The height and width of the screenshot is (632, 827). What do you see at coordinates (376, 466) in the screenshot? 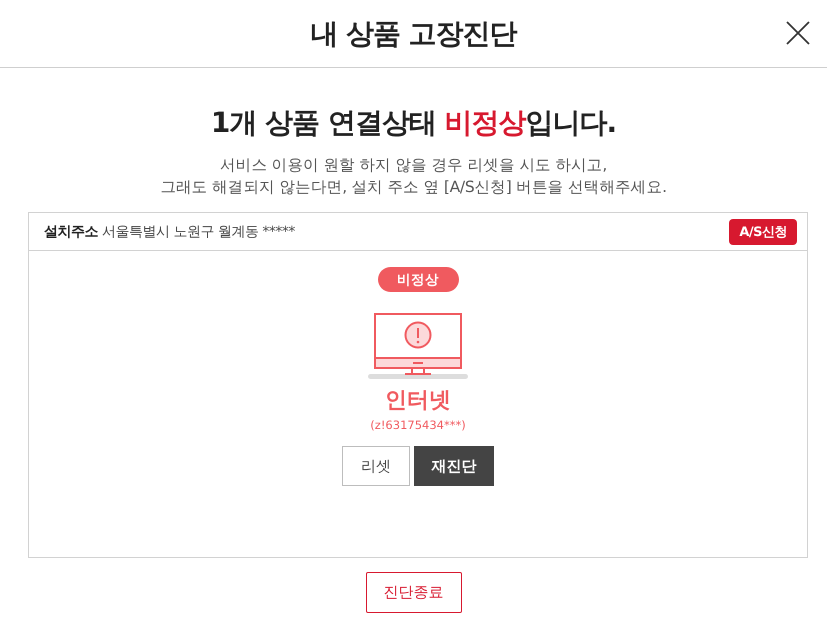
I see `reset-button: 리셋` at bounding box center [376, 466].